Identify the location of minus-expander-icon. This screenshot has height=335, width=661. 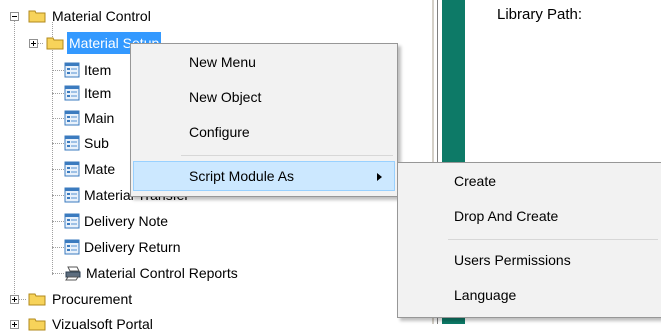
(14, 16).